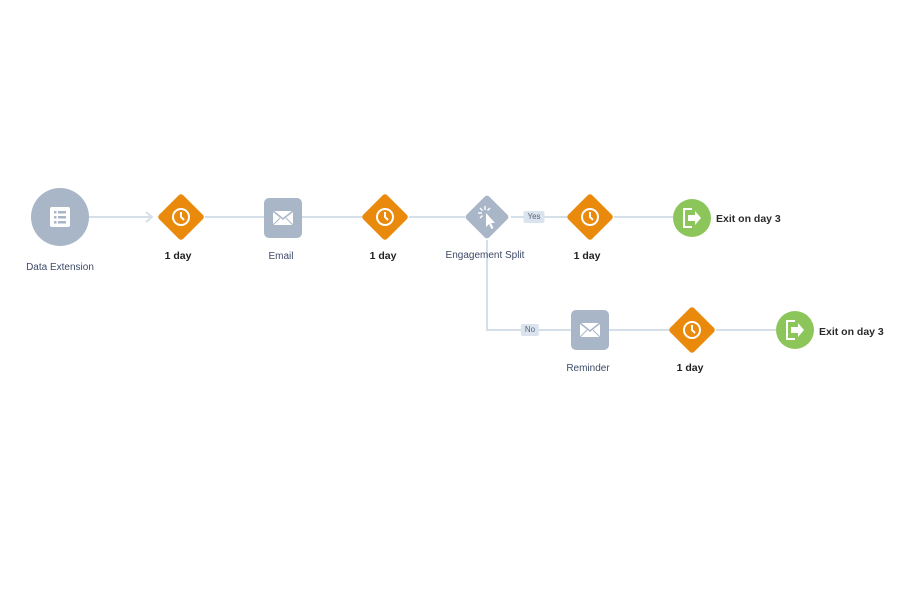 The image size is (900, 600). Describe the element at coordinates (281, 256) in the screenshot. I see `node-label-email: Email` at that location.